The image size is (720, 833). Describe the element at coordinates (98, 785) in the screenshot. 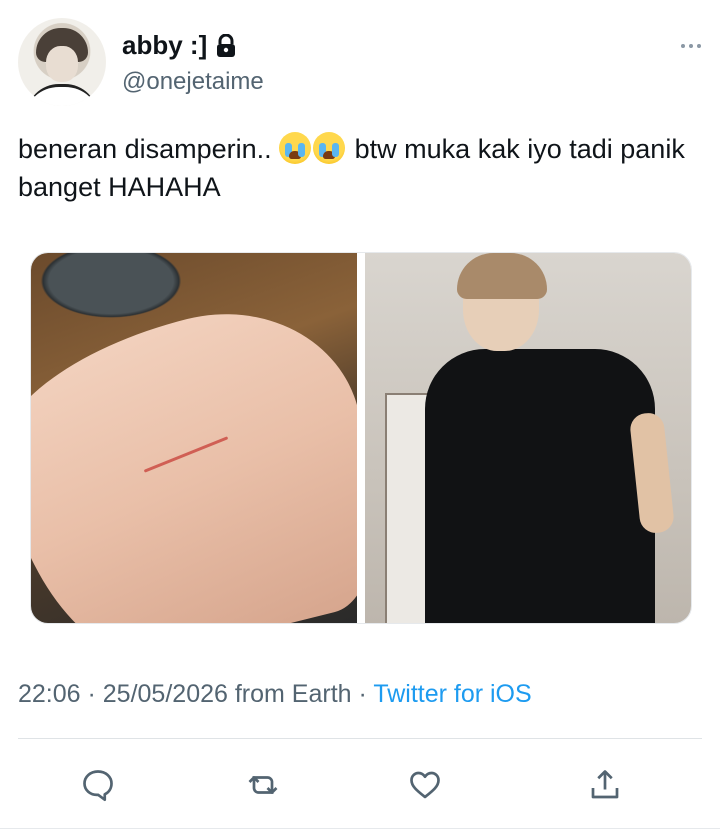

I see `reply-icon` at that location.